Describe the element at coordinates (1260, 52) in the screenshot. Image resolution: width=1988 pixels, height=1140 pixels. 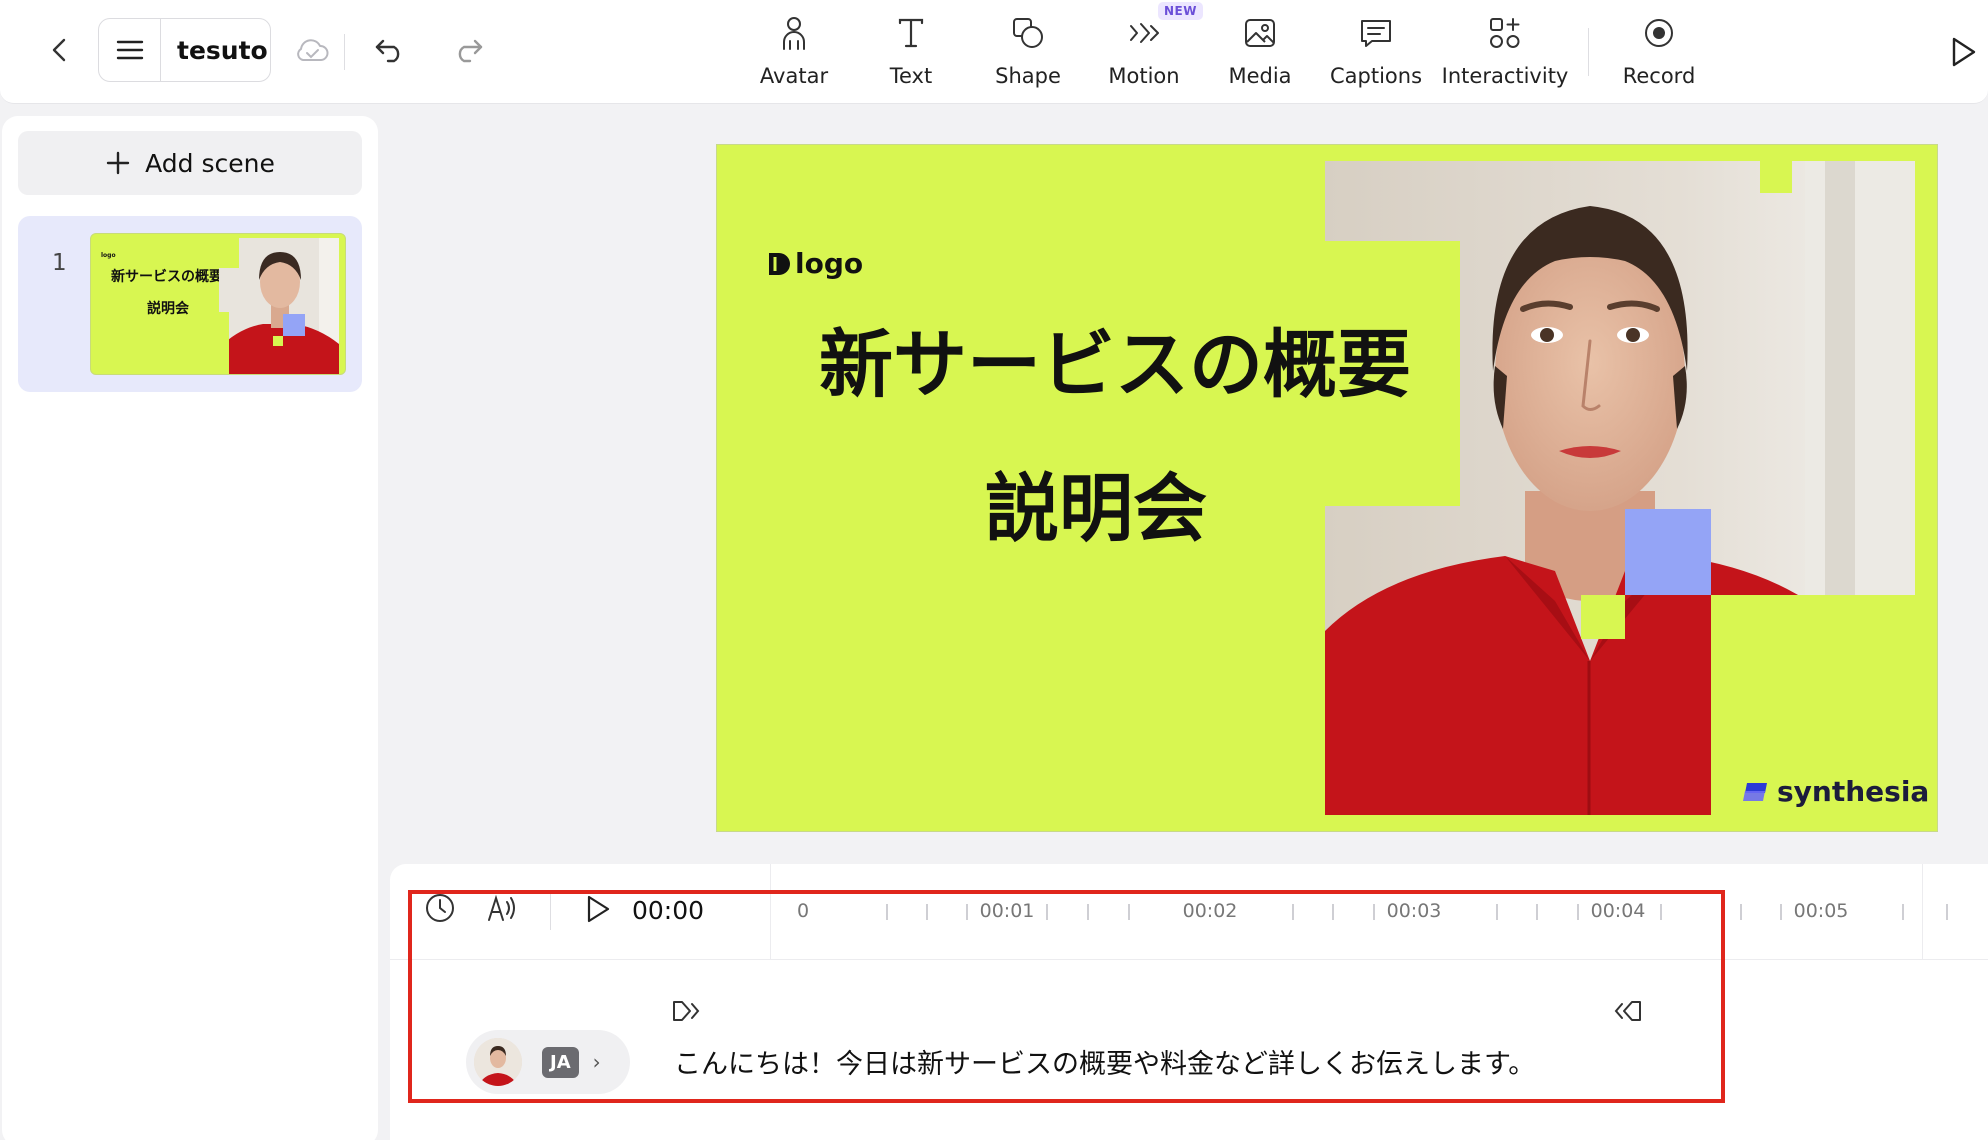
I see `tool-media: Media` at that location.